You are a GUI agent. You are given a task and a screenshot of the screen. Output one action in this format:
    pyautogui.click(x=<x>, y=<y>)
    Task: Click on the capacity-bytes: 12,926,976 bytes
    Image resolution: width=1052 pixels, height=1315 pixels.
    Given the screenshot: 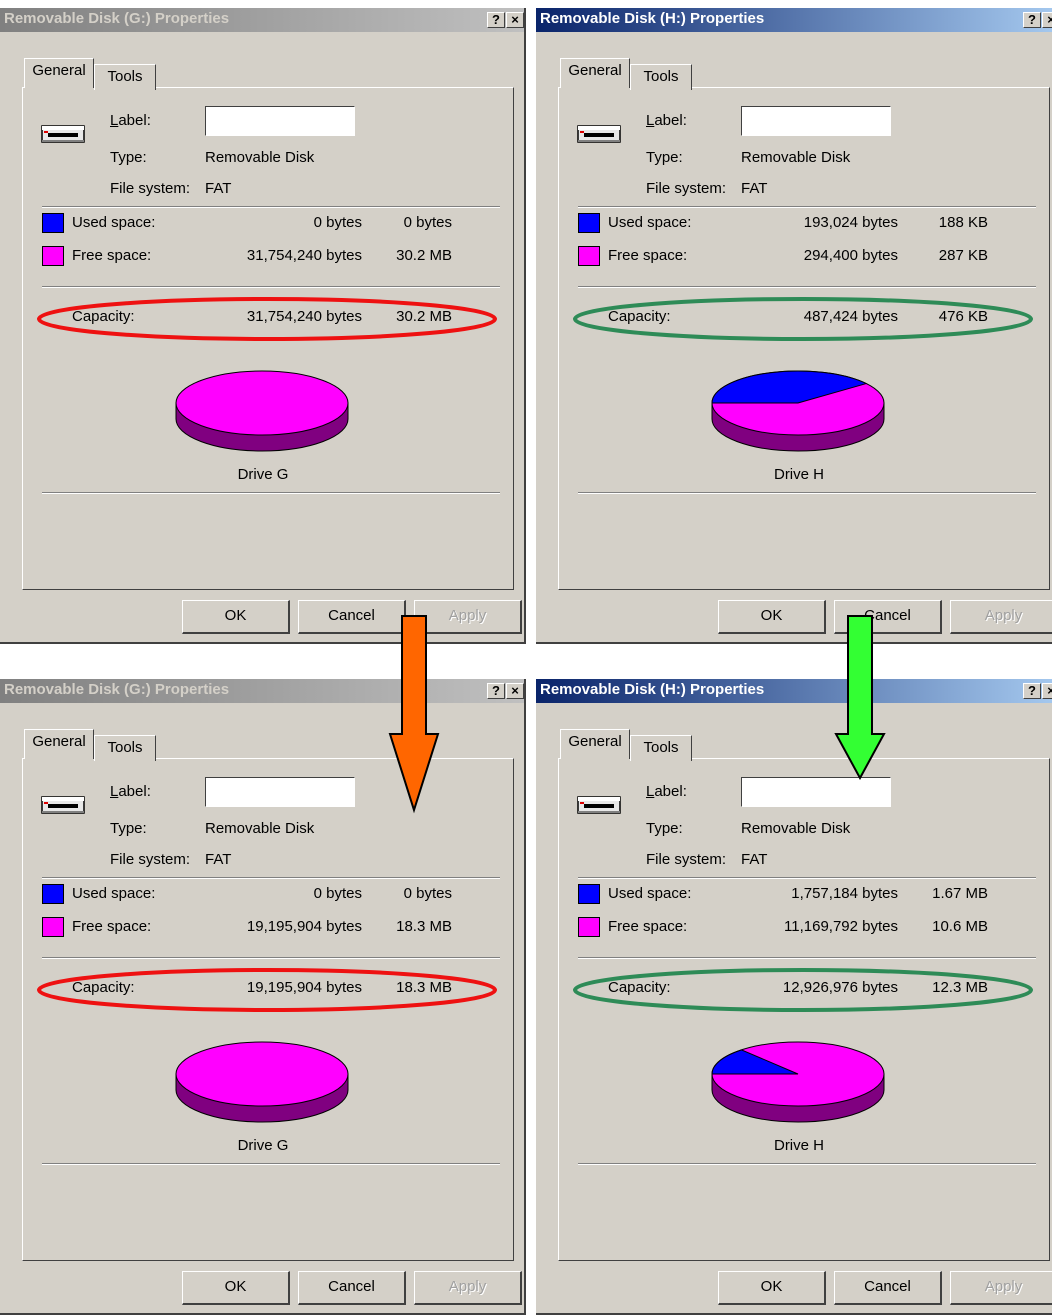 What is the action you would take?
    pyautogui.click(x=840, y=987)
    